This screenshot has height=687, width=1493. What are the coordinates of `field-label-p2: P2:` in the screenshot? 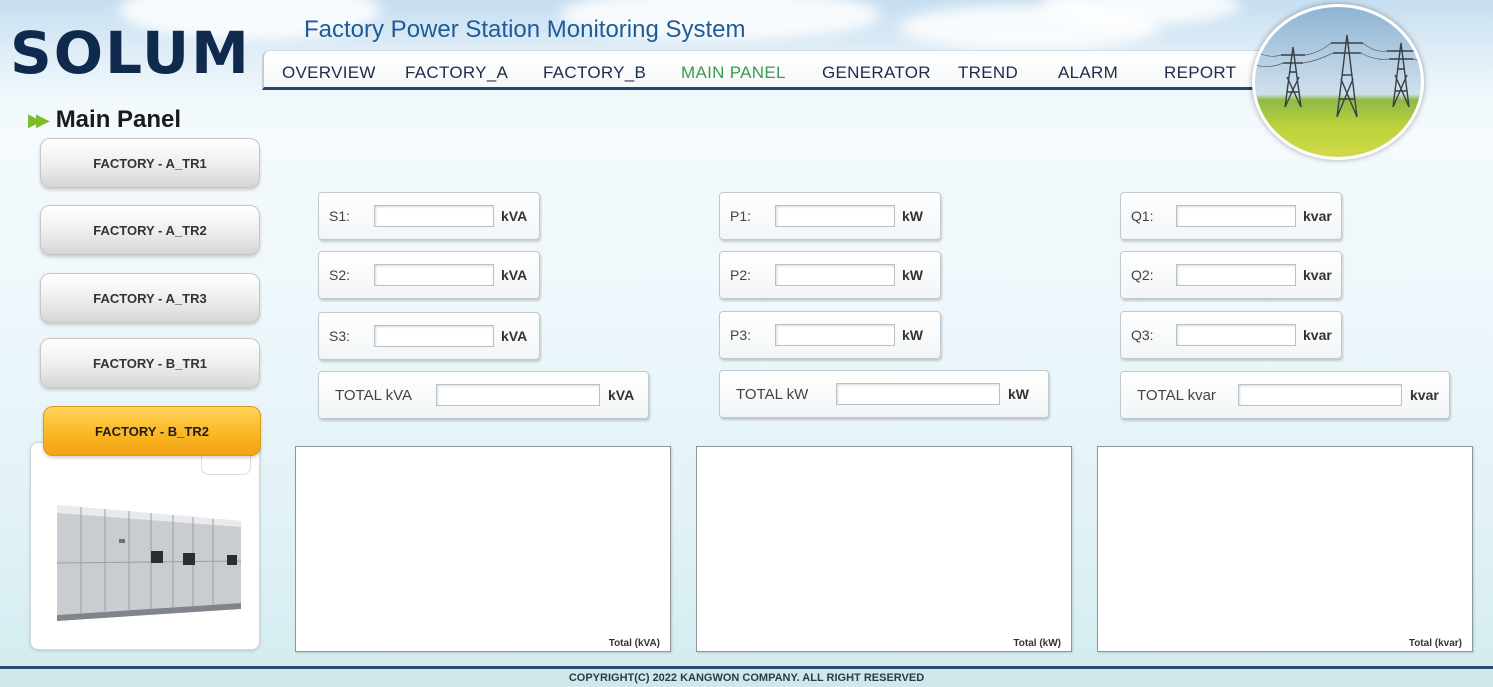 It's located at (741, 275).